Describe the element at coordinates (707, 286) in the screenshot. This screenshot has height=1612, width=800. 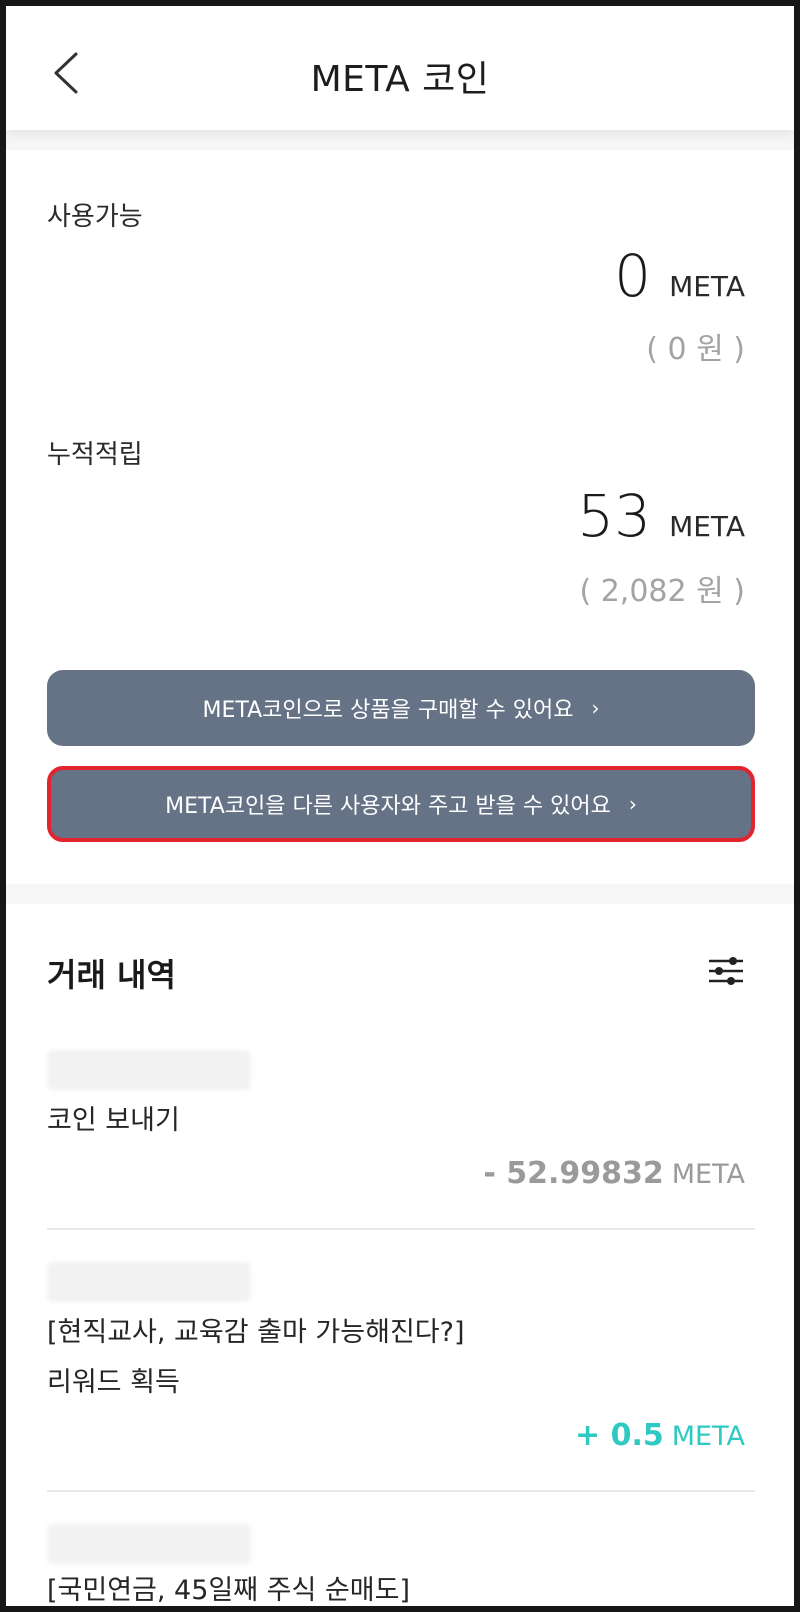
I see `available-amount-unit: META` at that location.